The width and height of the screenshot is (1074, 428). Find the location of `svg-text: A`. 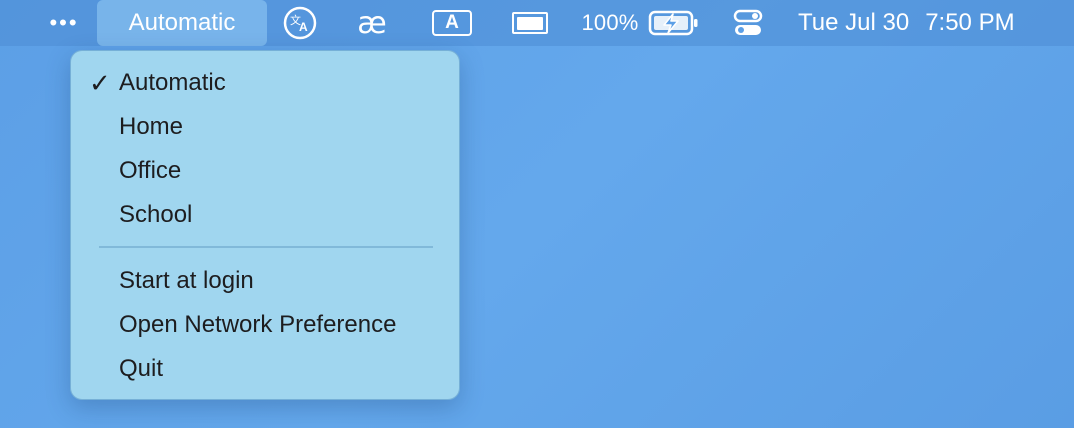

svg-text: A is located at coordinates (303, 27).